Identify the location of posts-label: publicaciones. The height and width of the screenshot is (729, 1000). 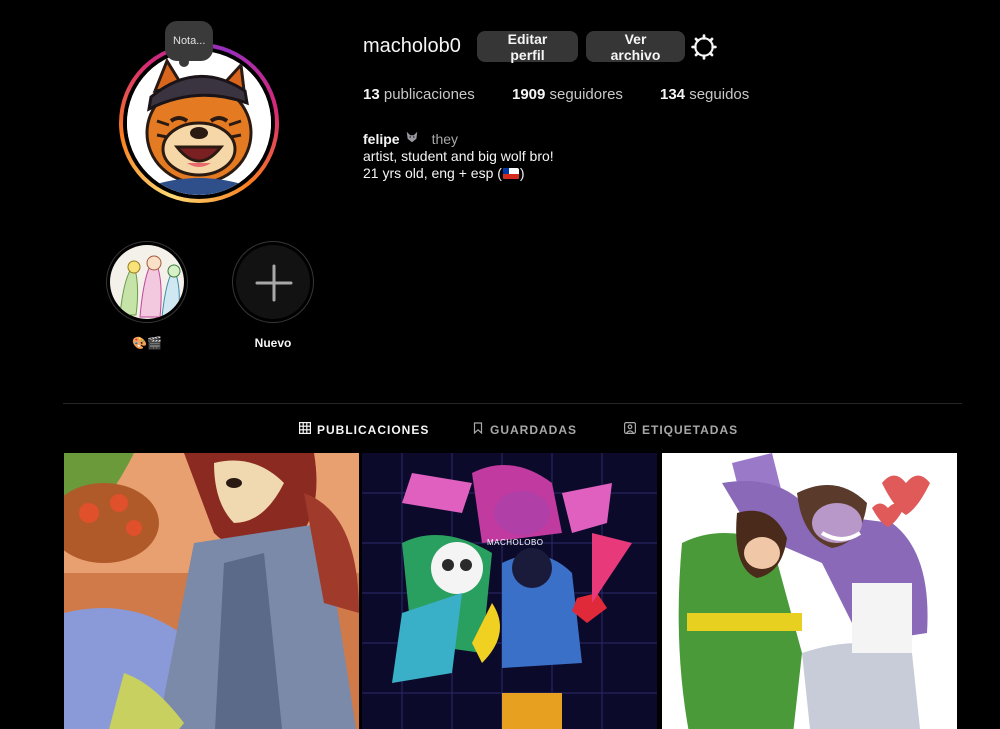
(429, 94).